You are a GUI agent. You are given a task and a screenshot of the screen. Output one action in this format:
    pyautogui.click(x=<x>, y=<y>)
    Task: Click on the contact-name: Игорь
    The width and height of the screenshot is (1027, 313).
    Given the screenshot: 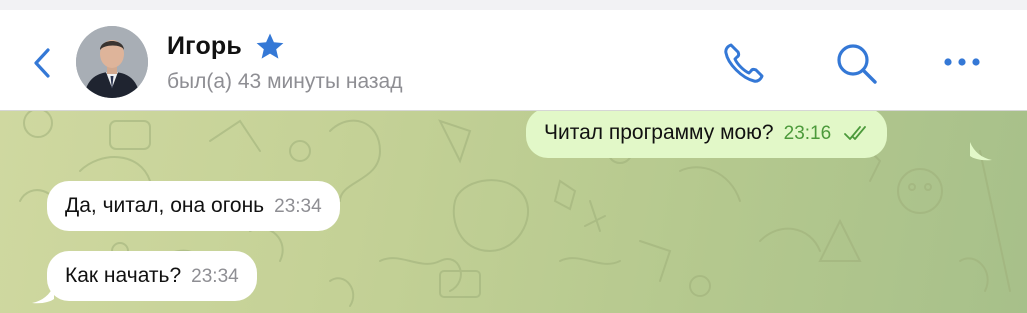 What is the action you would take?
    pyautogui.click(x=204, y=46)
    